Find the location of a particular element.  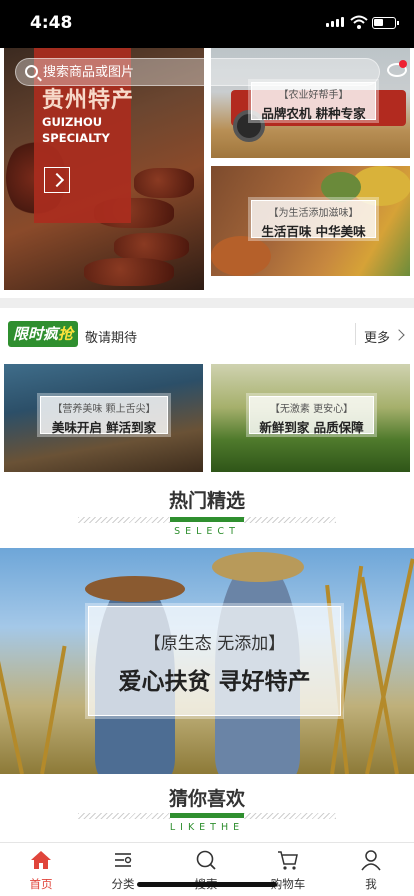

flash-sale-logo-highlight: 抢 is located at coordinates (66, 334).